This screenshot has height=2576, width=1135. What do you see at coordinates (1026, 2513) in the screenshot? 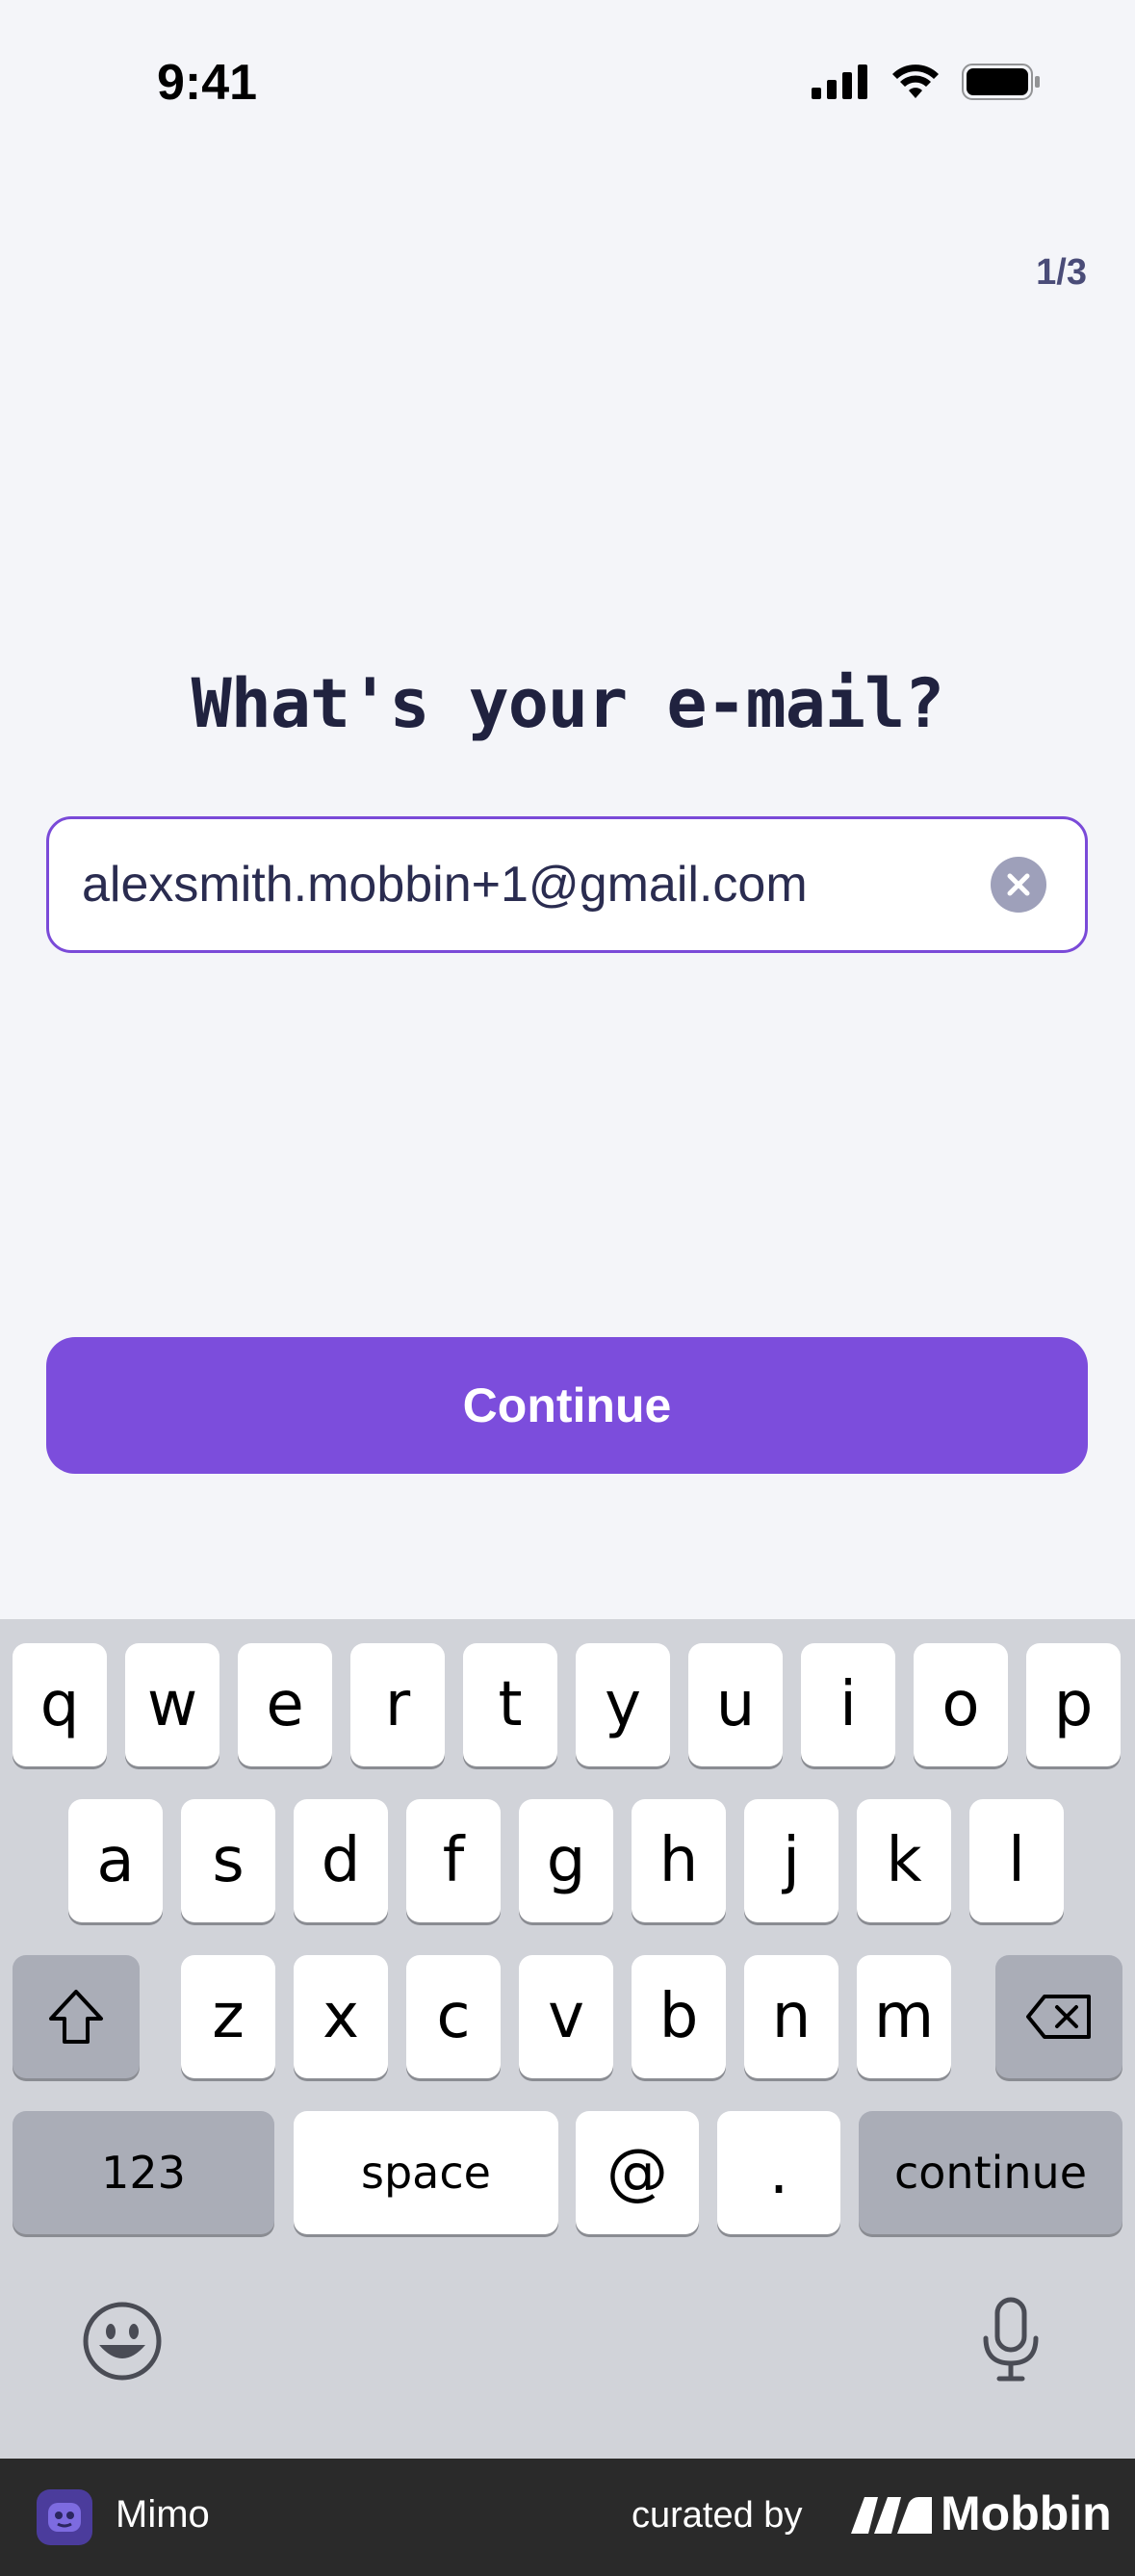
I see `brand-name: Mobbin` at bounding box center [1026, 2513].